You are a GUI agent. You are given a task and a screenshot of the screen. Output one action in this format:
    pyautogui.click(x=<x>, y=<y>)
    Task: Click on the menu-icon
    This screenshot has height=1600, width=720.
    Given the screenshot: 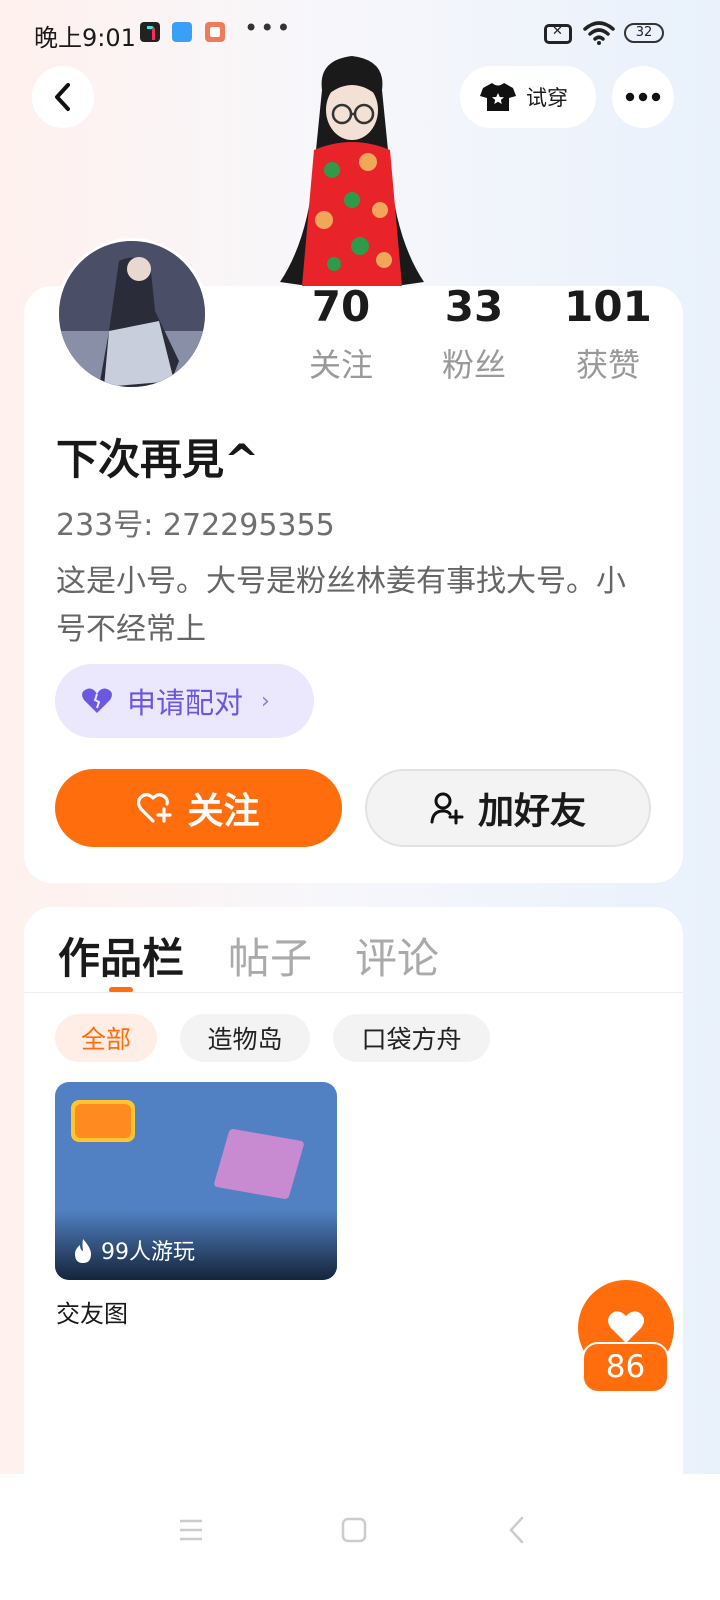 What is the action you would take?
    pyautogui.click(x=191, y=1530)
    